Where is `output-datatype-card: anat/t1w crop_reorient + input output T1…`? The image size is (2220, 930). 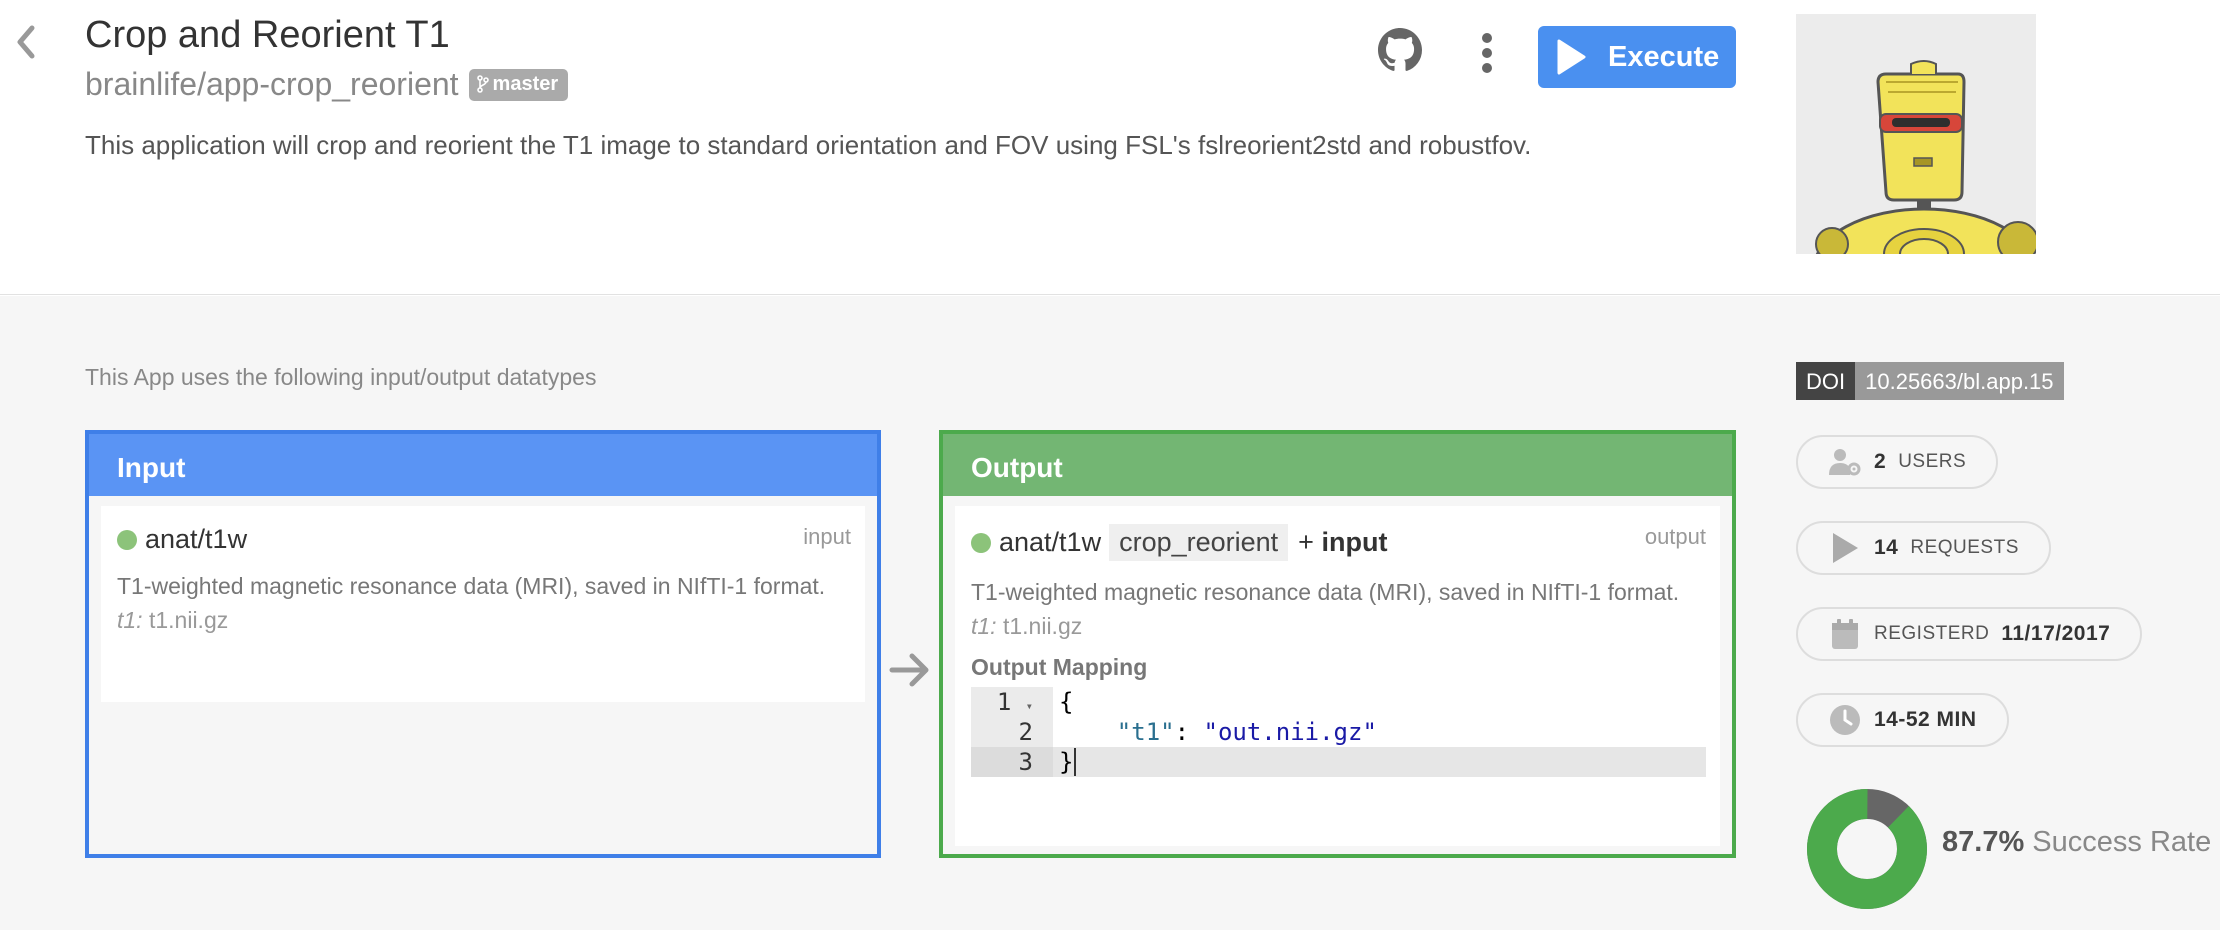 output-datatype-card: anat/t1w crop_reorient + input output T1… is located at coordinates (1337, 676).